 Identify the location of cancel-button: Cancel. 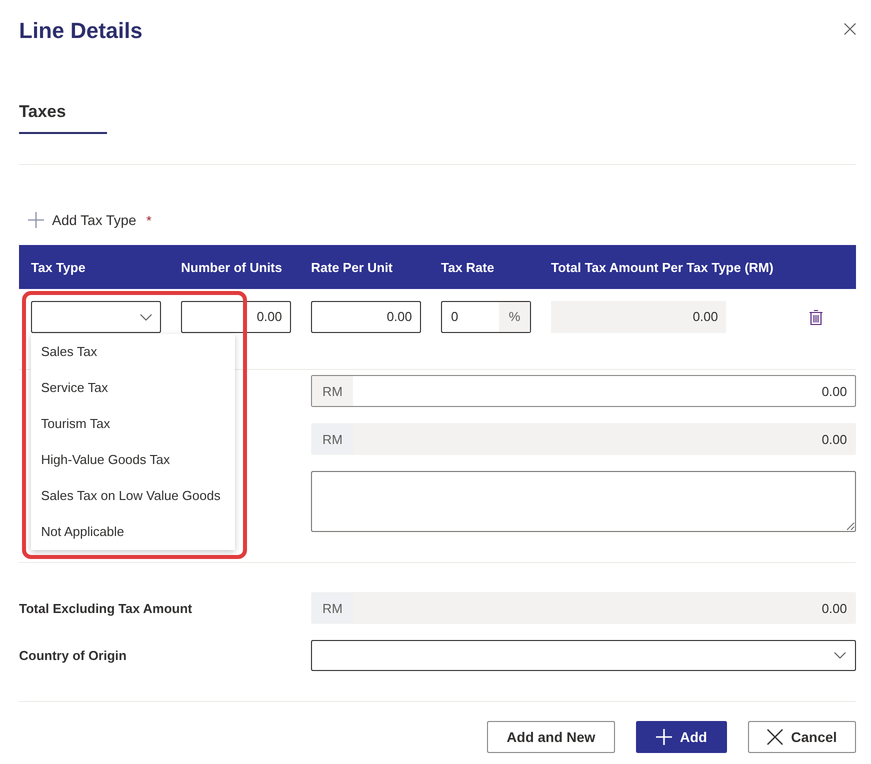
(802, 737).